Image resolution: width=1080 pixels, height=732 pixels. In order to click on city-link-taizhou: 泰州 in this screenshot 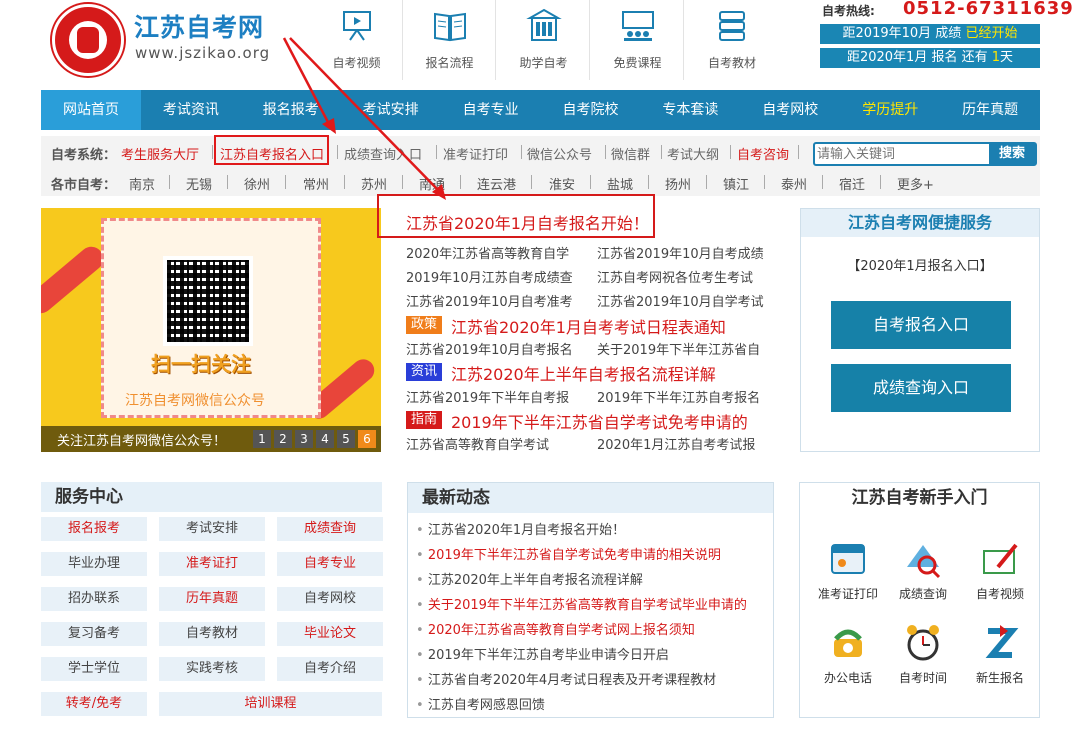, I will do `click(794, 183)`.